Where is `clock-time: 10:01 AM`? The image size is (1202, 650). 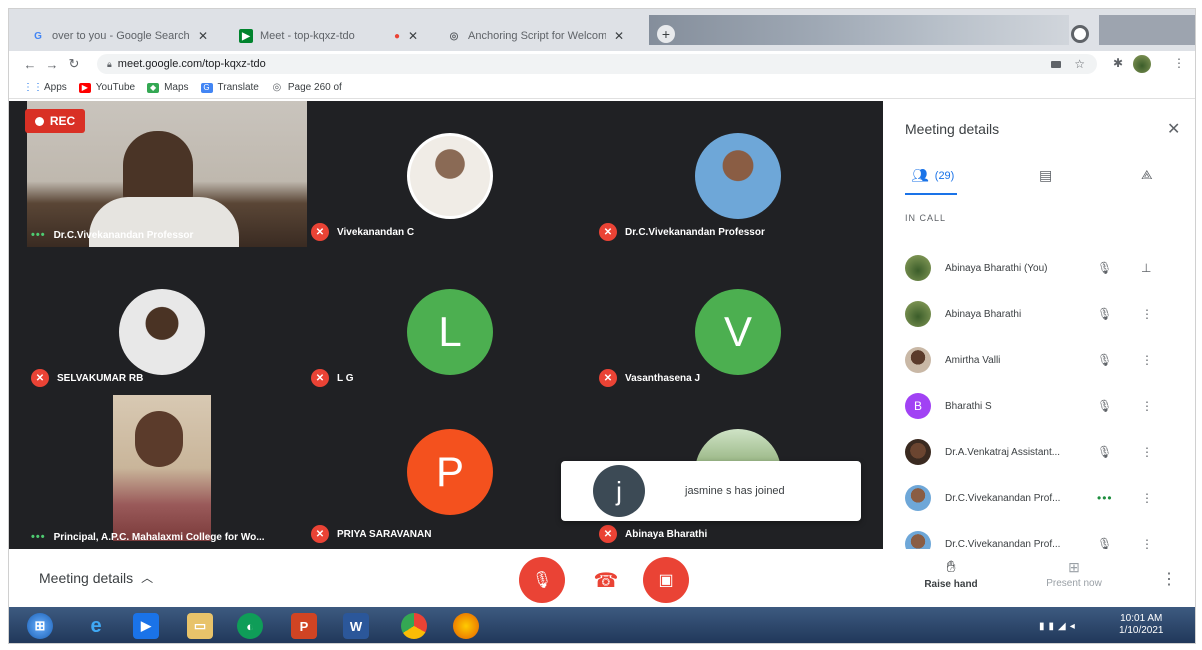
clock-time: 10:01 AM is located at coordinates (1141, 618).